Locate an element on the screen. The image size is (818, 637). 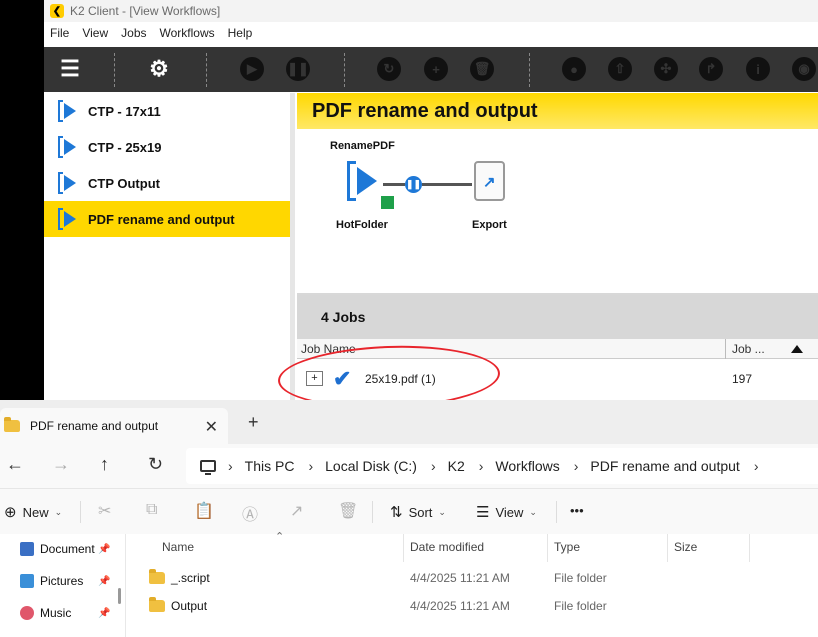
info-icon: i is located at coordinates (758, 69).